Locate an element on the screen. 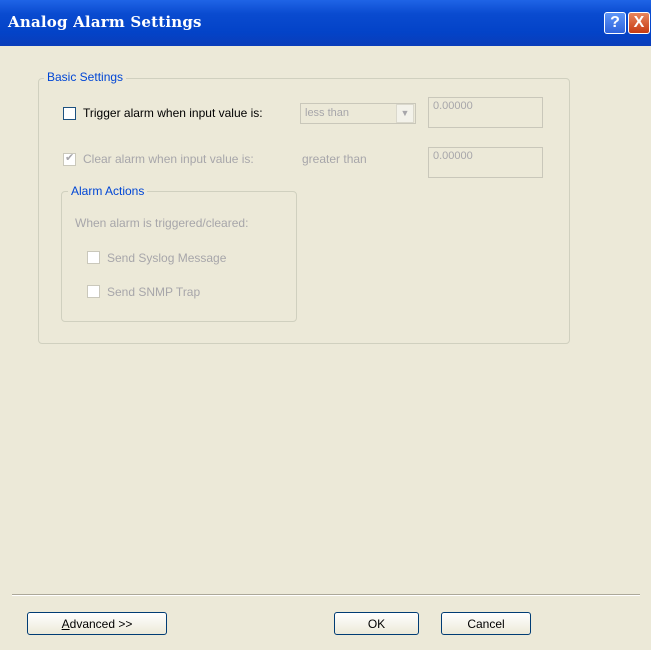  advanced-label: dvanced >> is located at coordinates (101, 623).